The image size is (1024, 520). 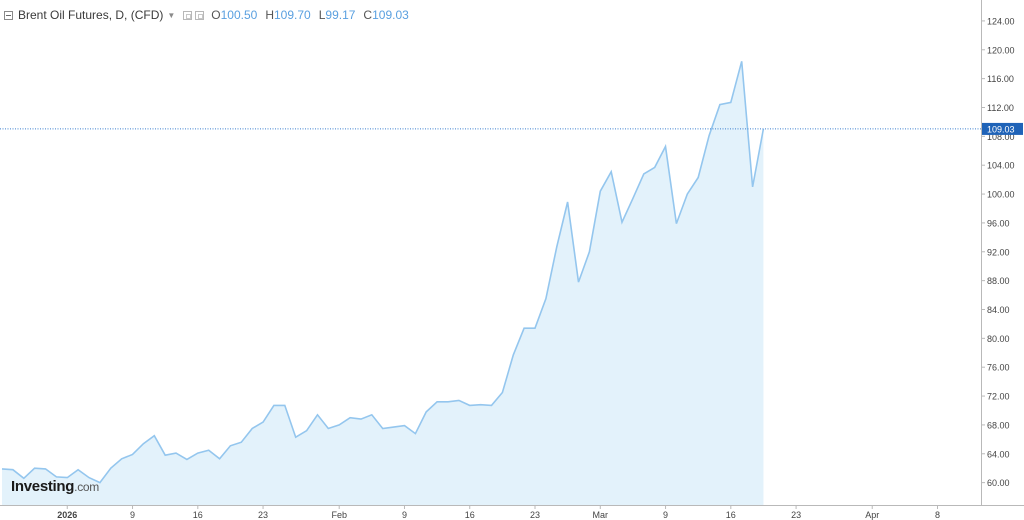 I want to click on settings-icon, so click(x=188, y=15).